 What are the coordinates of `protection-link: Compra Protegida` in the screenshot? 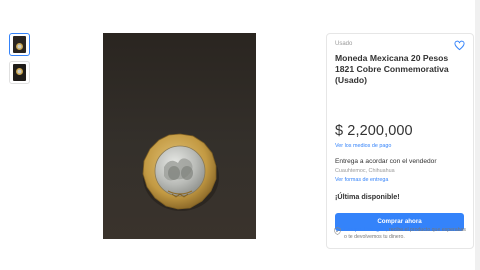 It's located at (365, 230).